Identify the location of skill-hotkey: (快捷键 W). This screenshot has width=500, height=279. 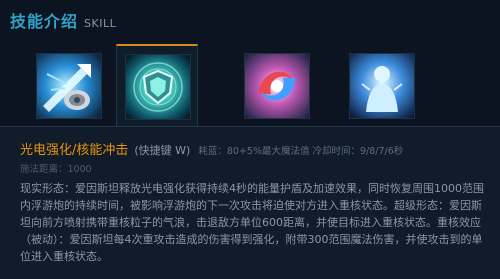
(162, 150).